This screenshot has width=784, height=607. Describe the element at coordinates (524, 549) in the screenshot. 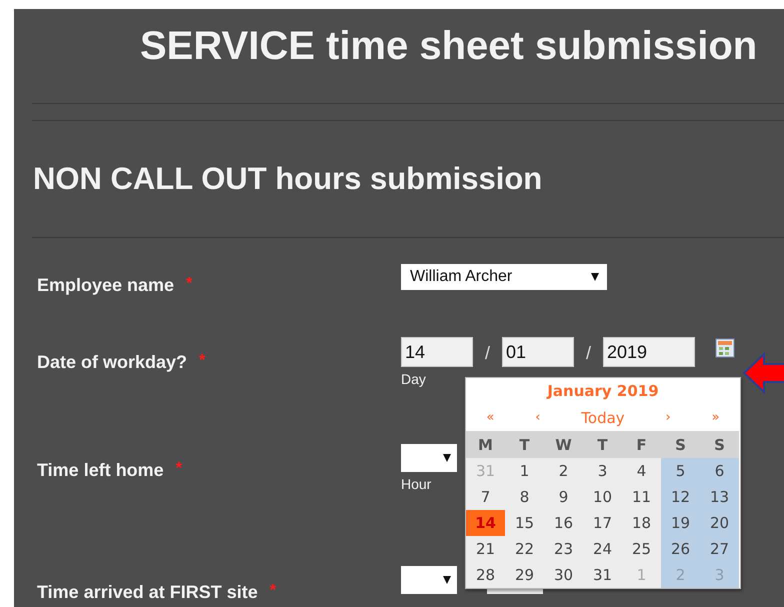

I see `calendar-day: 22` at that location.